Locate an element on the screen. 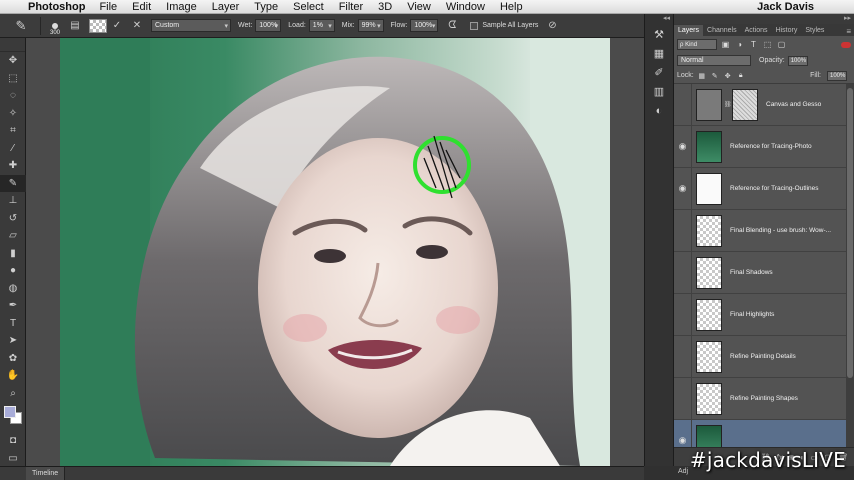 This screenshot has height=480, width=854. tab-layers: Layers is located at coordinates (689, 30).